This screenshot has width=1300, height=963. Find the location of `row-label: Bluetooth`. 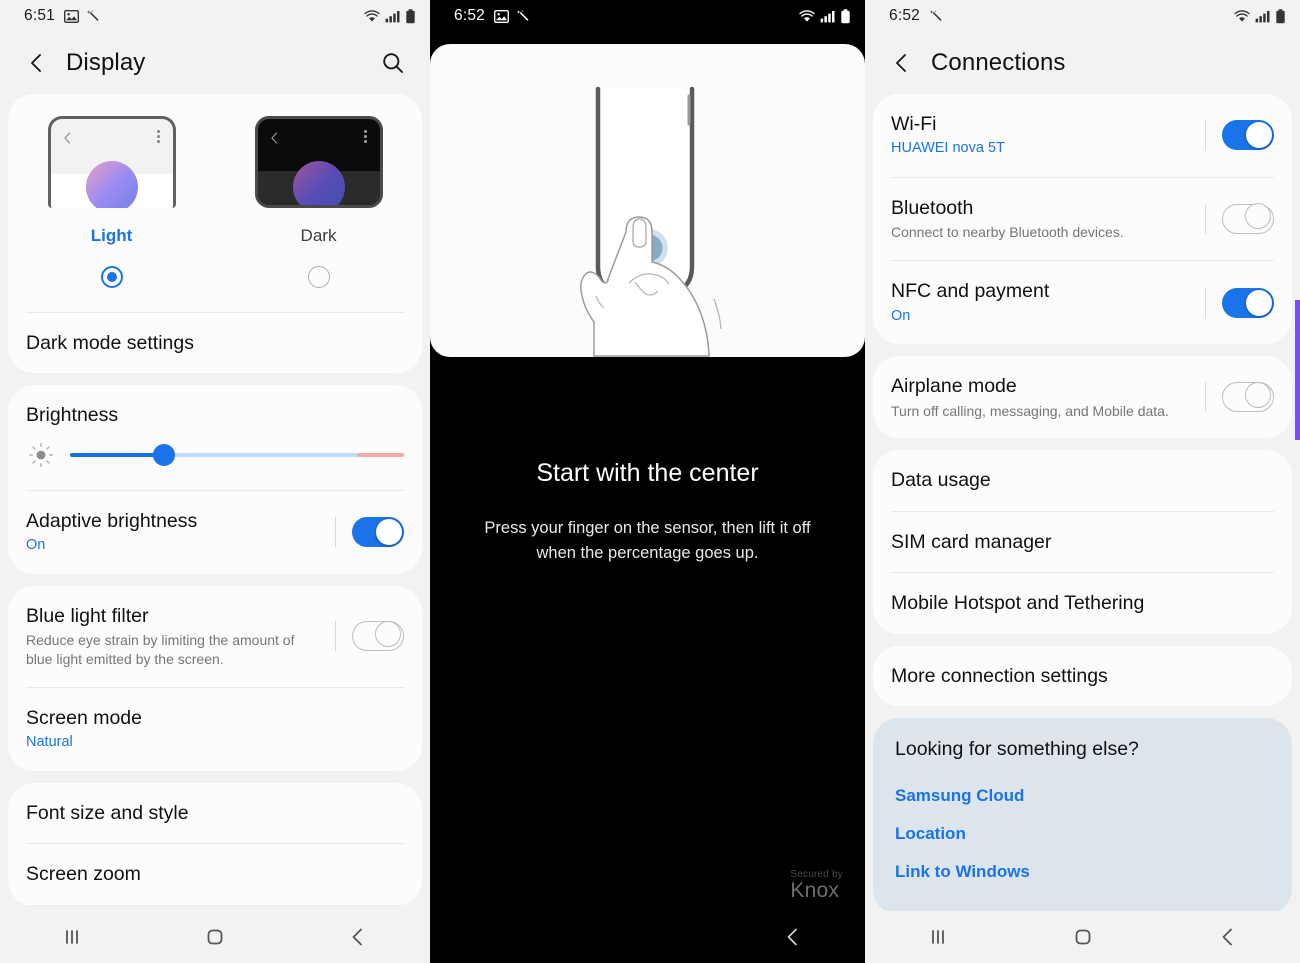

row-label: Bluetooth is located at coordinates (932, 207).